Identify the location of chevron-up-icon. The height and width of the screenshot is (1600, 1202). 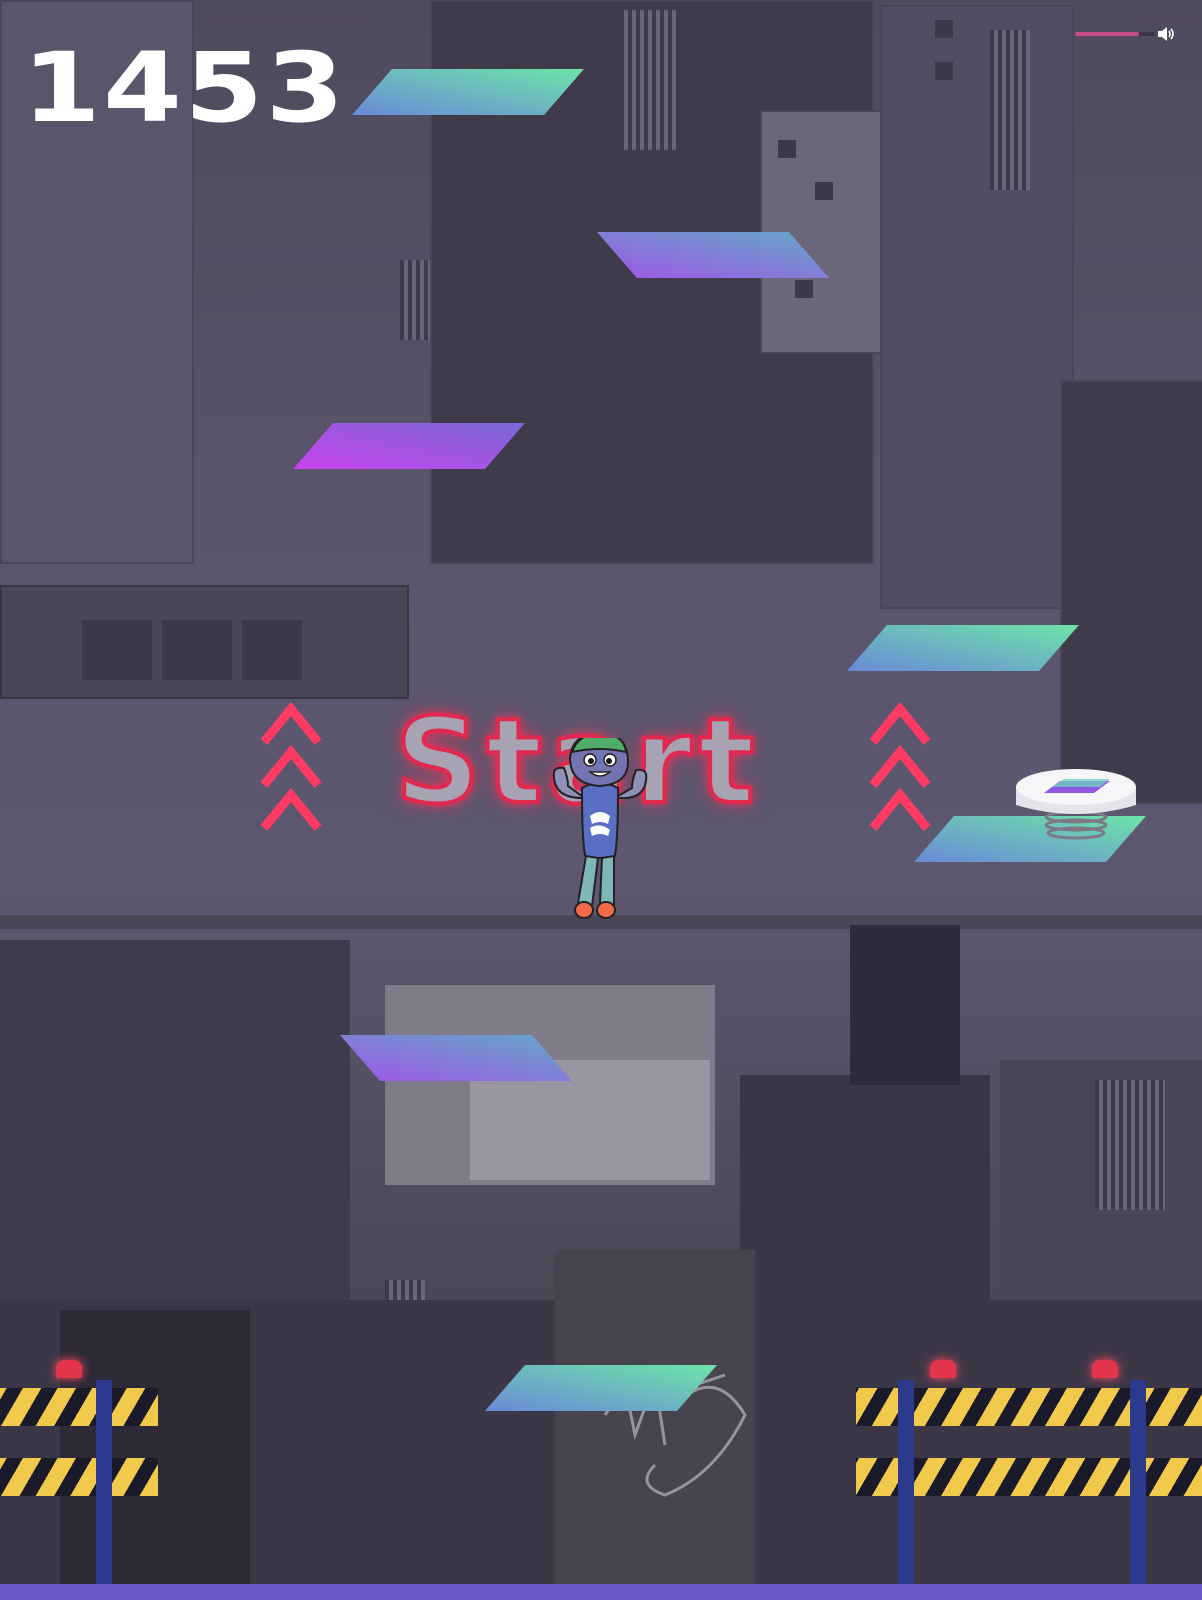
(291, 766).